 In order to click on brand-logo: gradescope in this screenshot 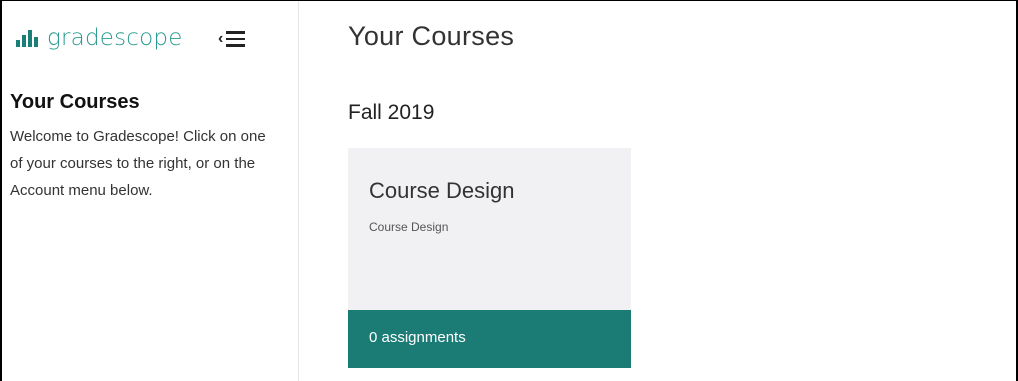, I will do `click(99, 38)`.